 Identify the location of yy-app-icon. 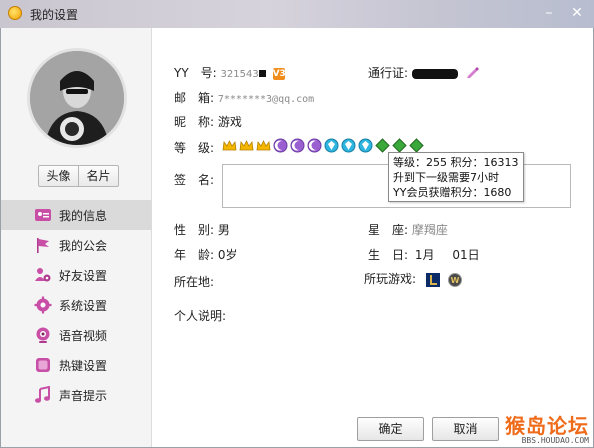
(15, 13).